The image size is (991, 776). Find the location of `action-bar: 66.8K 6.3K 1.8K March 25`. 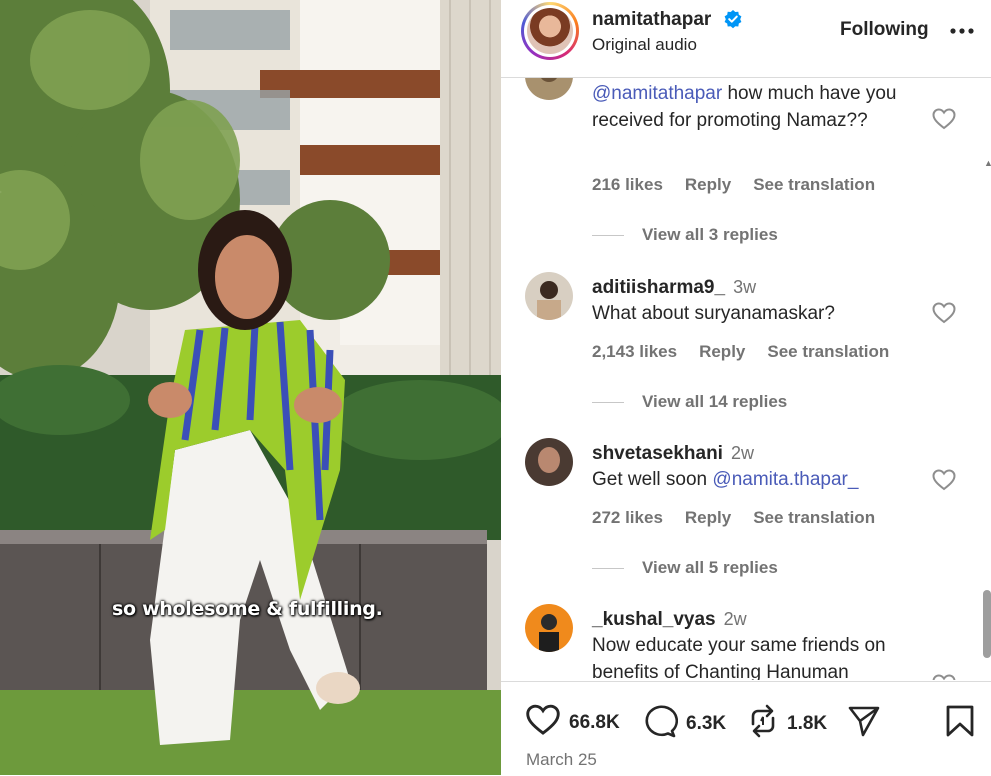

action-bar: 66.8K 6.3K 1.8K March 25 is located at coordinates (746, 728).